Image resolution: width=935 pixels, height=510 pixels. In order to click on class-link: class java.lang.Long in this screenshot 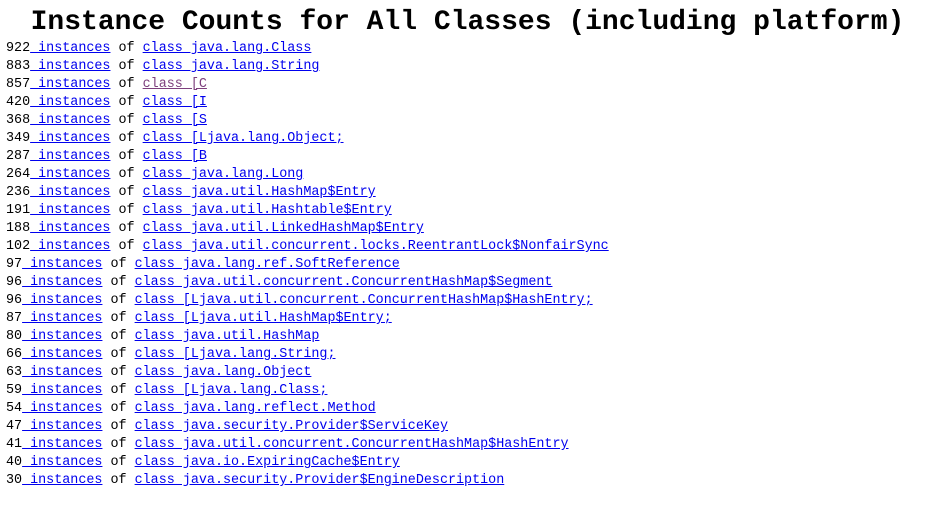, I will do `click(223, 174)`.